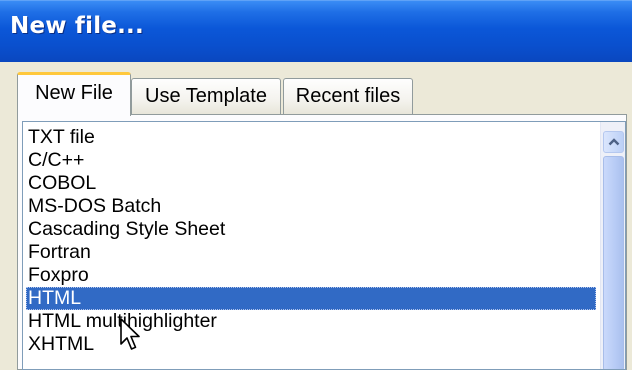  I want to click on scroll-thumb, so click(613, 262).